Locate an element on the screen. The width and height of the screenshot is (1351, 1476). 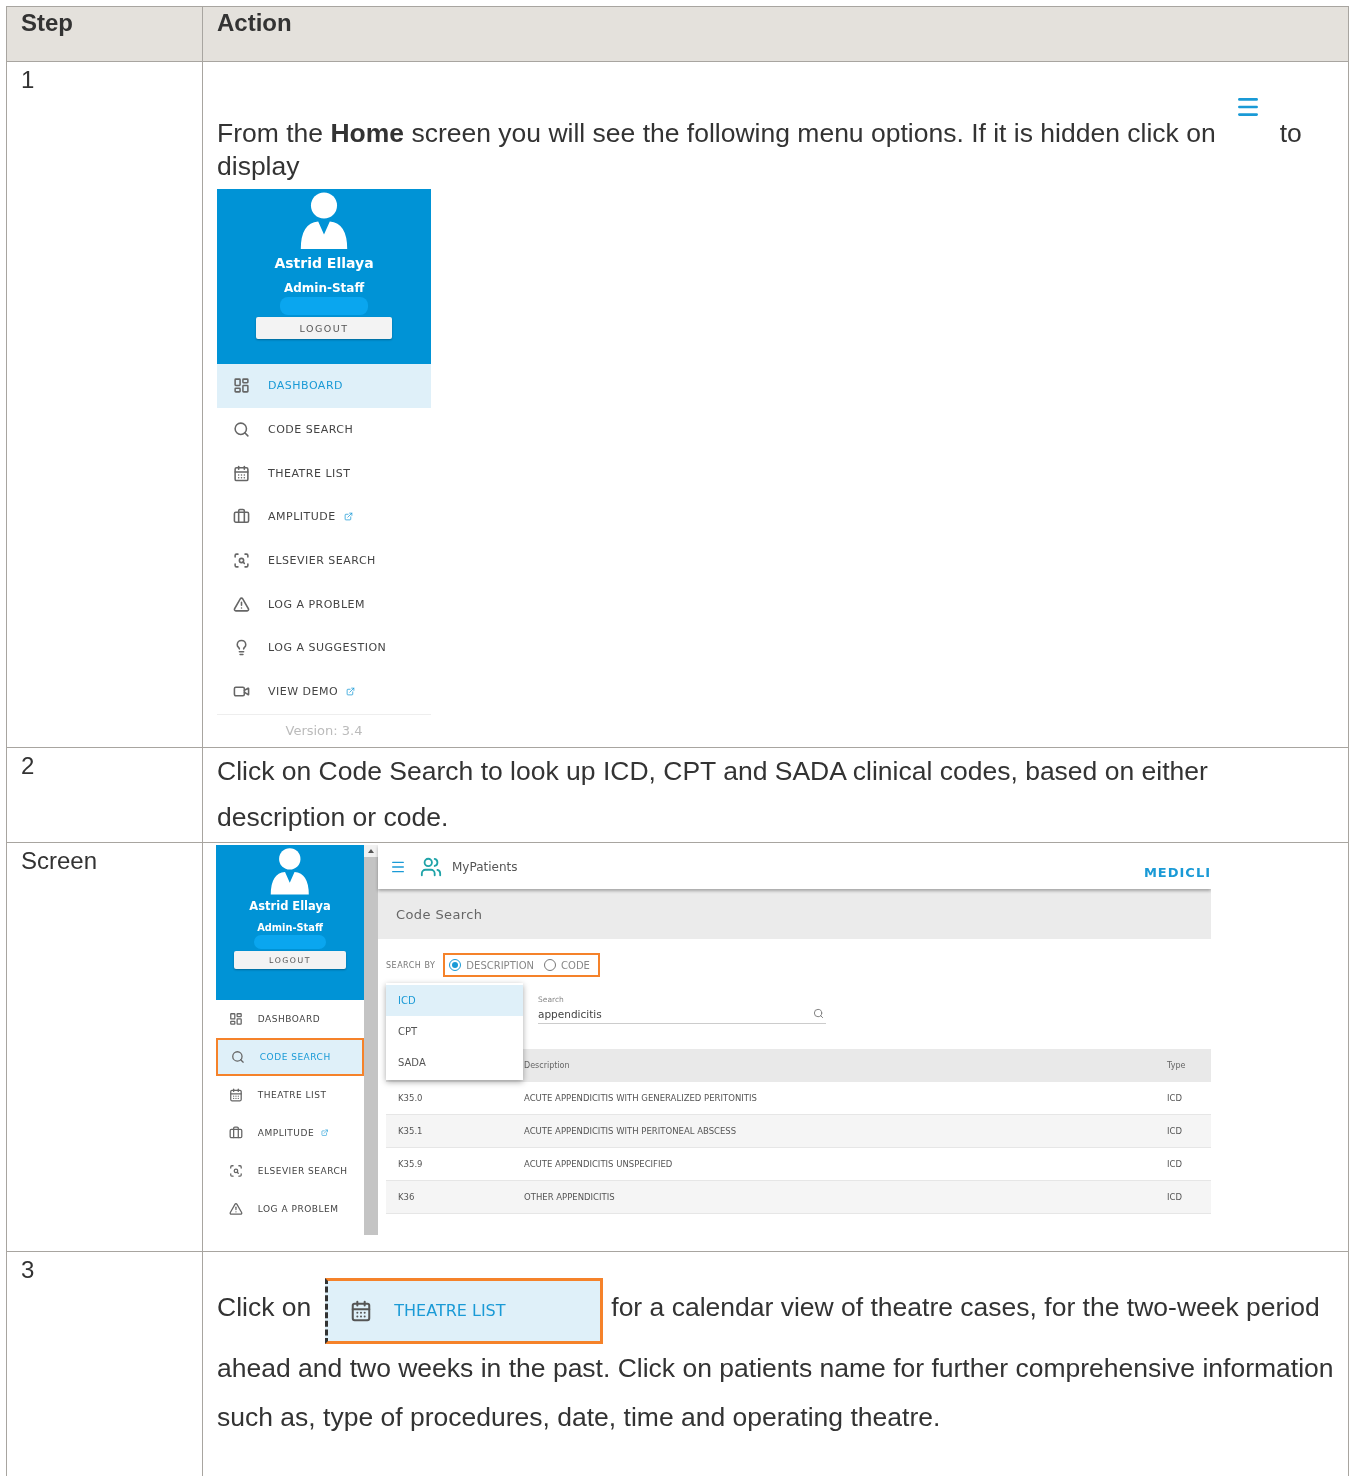
instruction-text: to is located at coordinates (1290, 133).